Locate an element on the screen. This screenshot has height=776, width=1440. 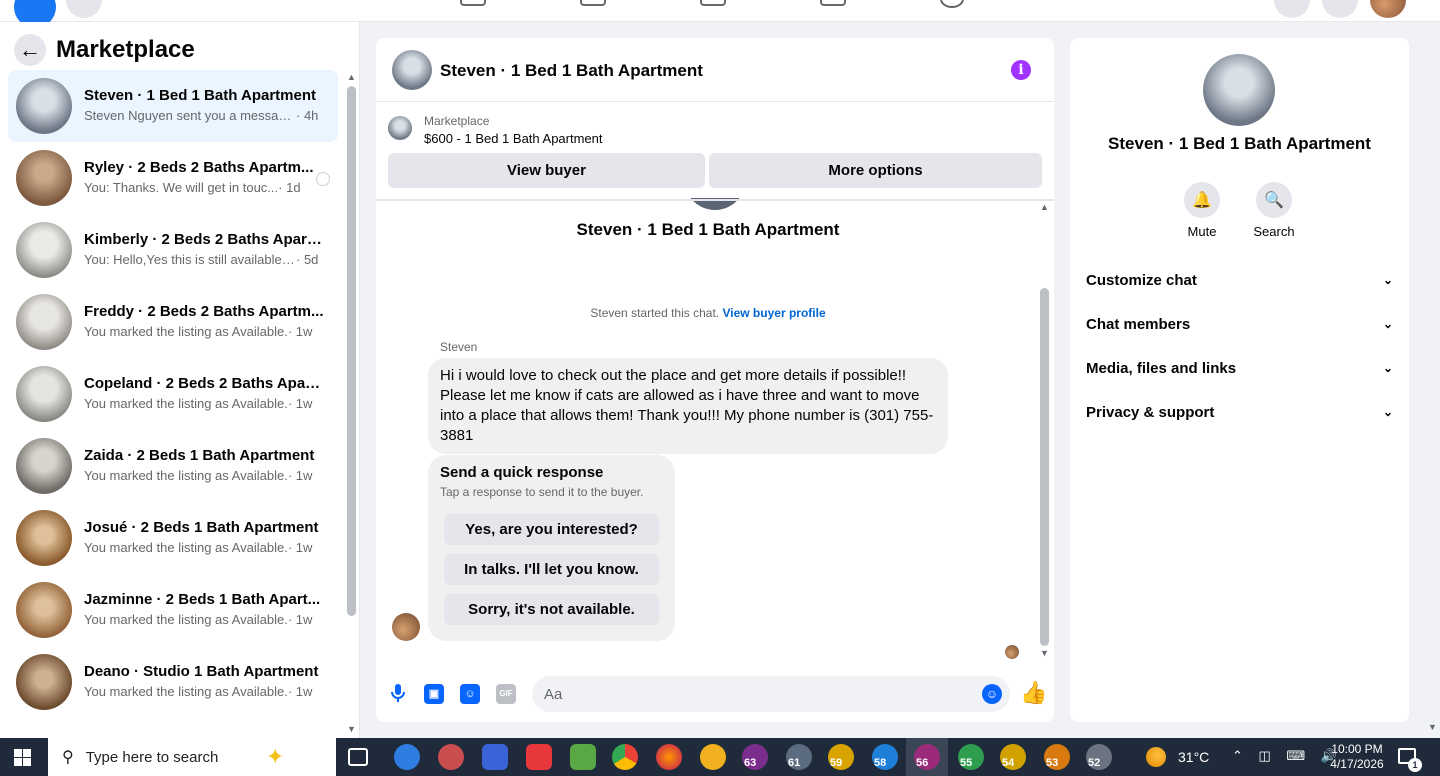
app-icon: 63 is located at coordinates (755, 757).